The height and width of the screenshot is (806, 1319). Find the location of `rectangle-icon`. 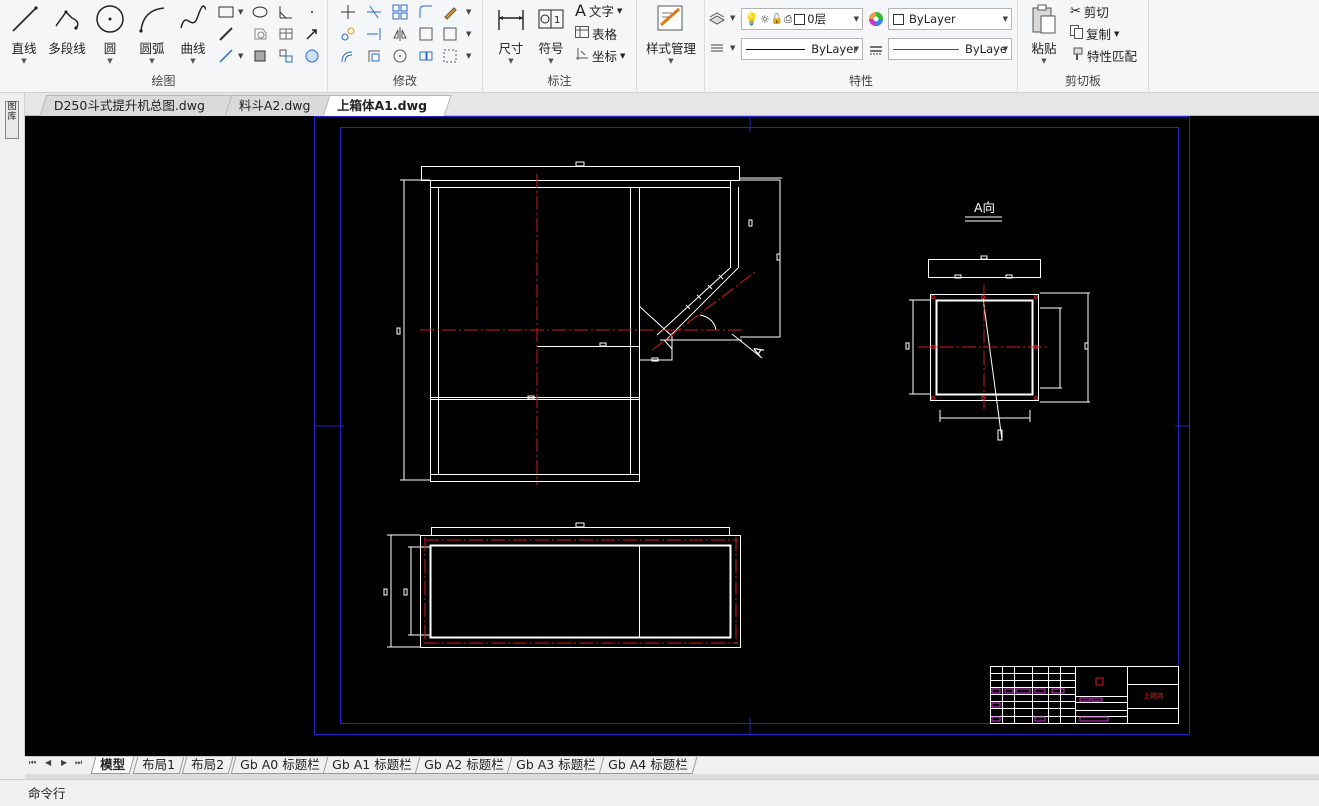

rectangle-icon is located at coordinates (226, 12).